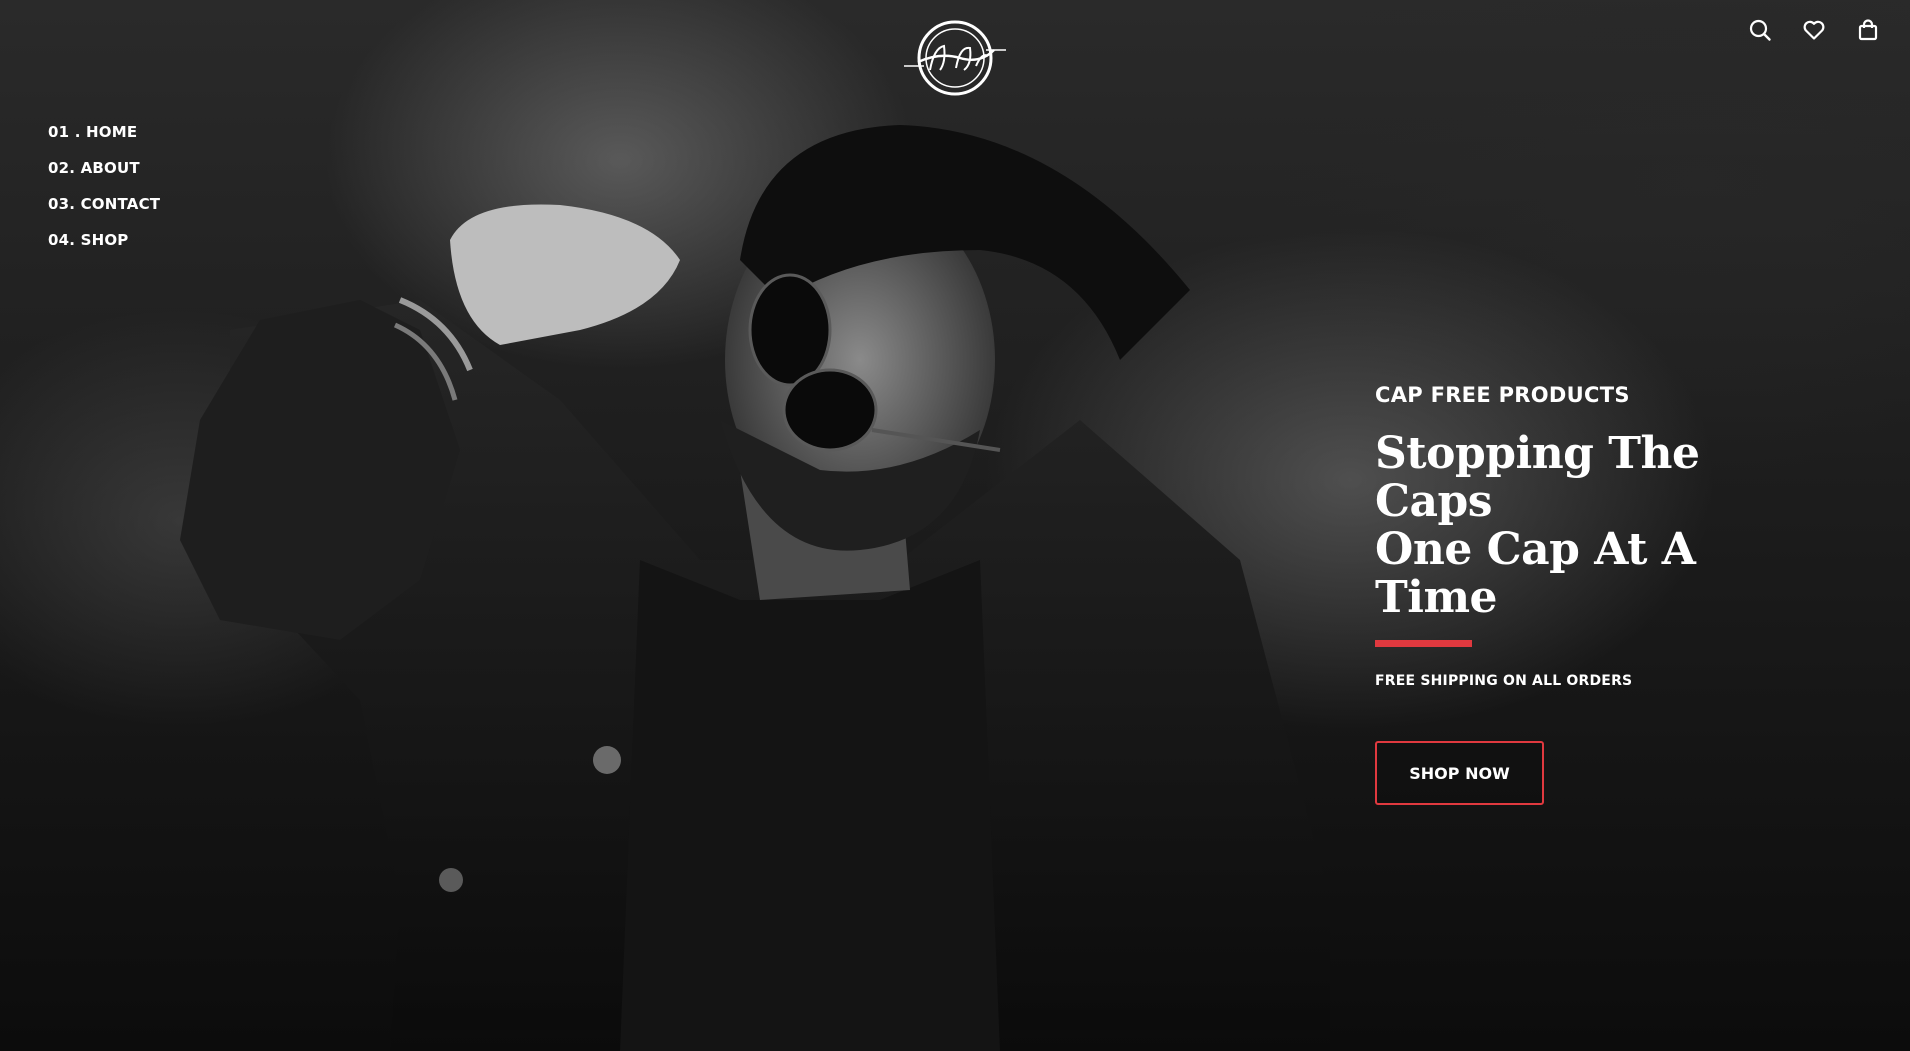 The height and width of the screenshot is (1051, 1910). I want to click on nav-item-home: 01 . HOME, so click(104, 140).